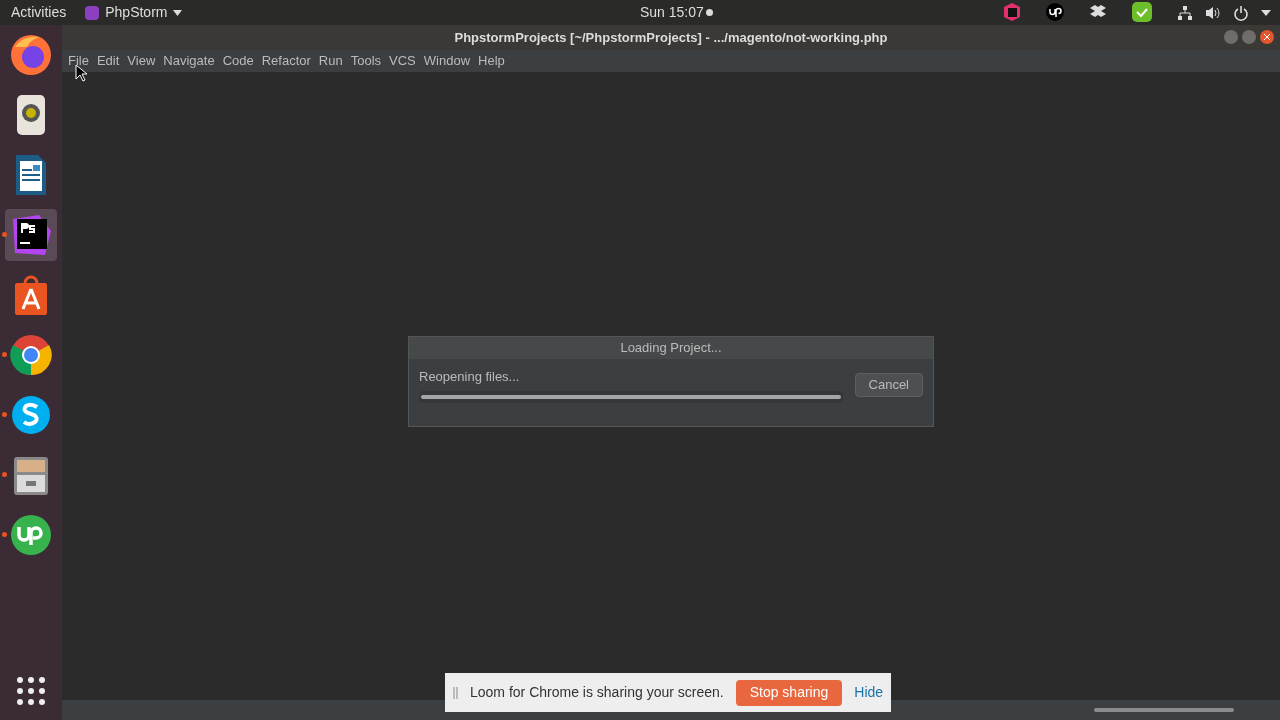 This screenshot has width=1280, height=720. What do you see at coordinates (39, 12) in the screenshot?
I see `activities-button: Activities` at bounding box center [39, 12].